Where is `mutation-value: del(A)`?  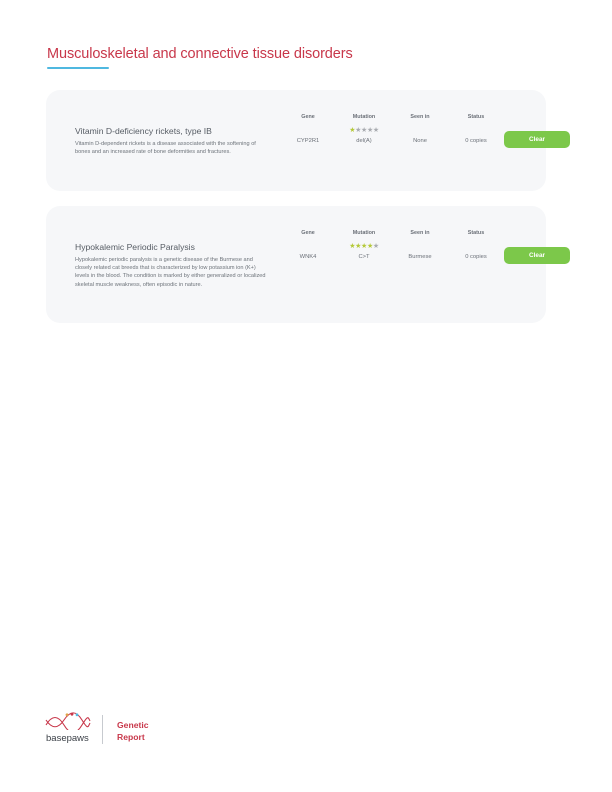 mutation-value: del(A) is located at coordinates (364, 141).